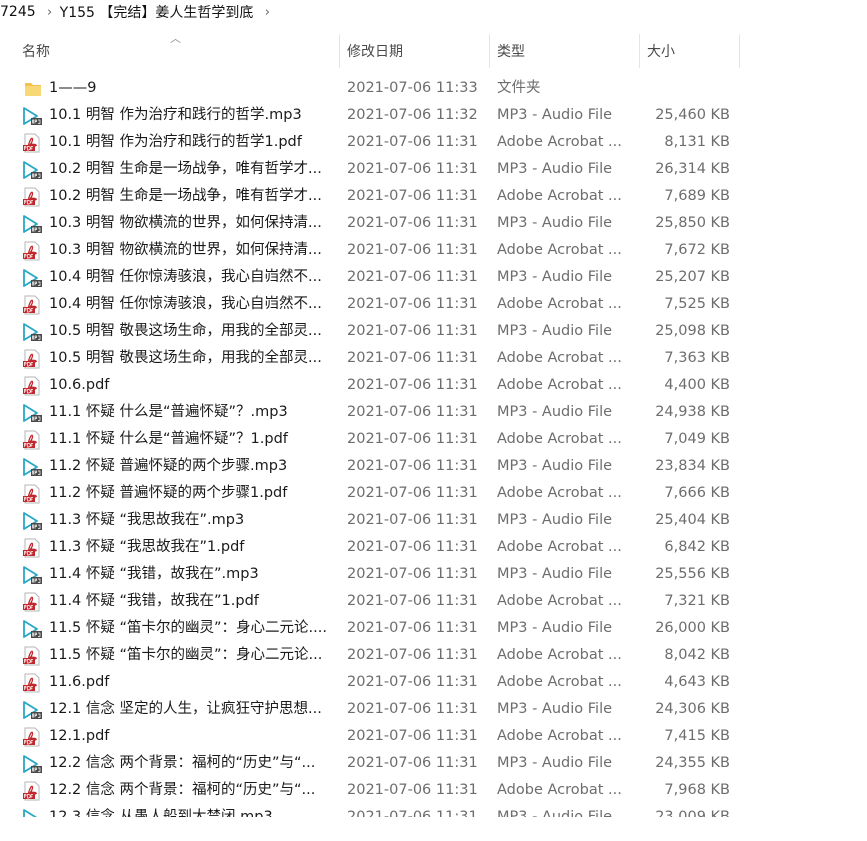 This screenshot has width=867, height=841. Describe the element at coordinates (568, 51) in the screenshot. I see `column-header-type: 类型` at that location.